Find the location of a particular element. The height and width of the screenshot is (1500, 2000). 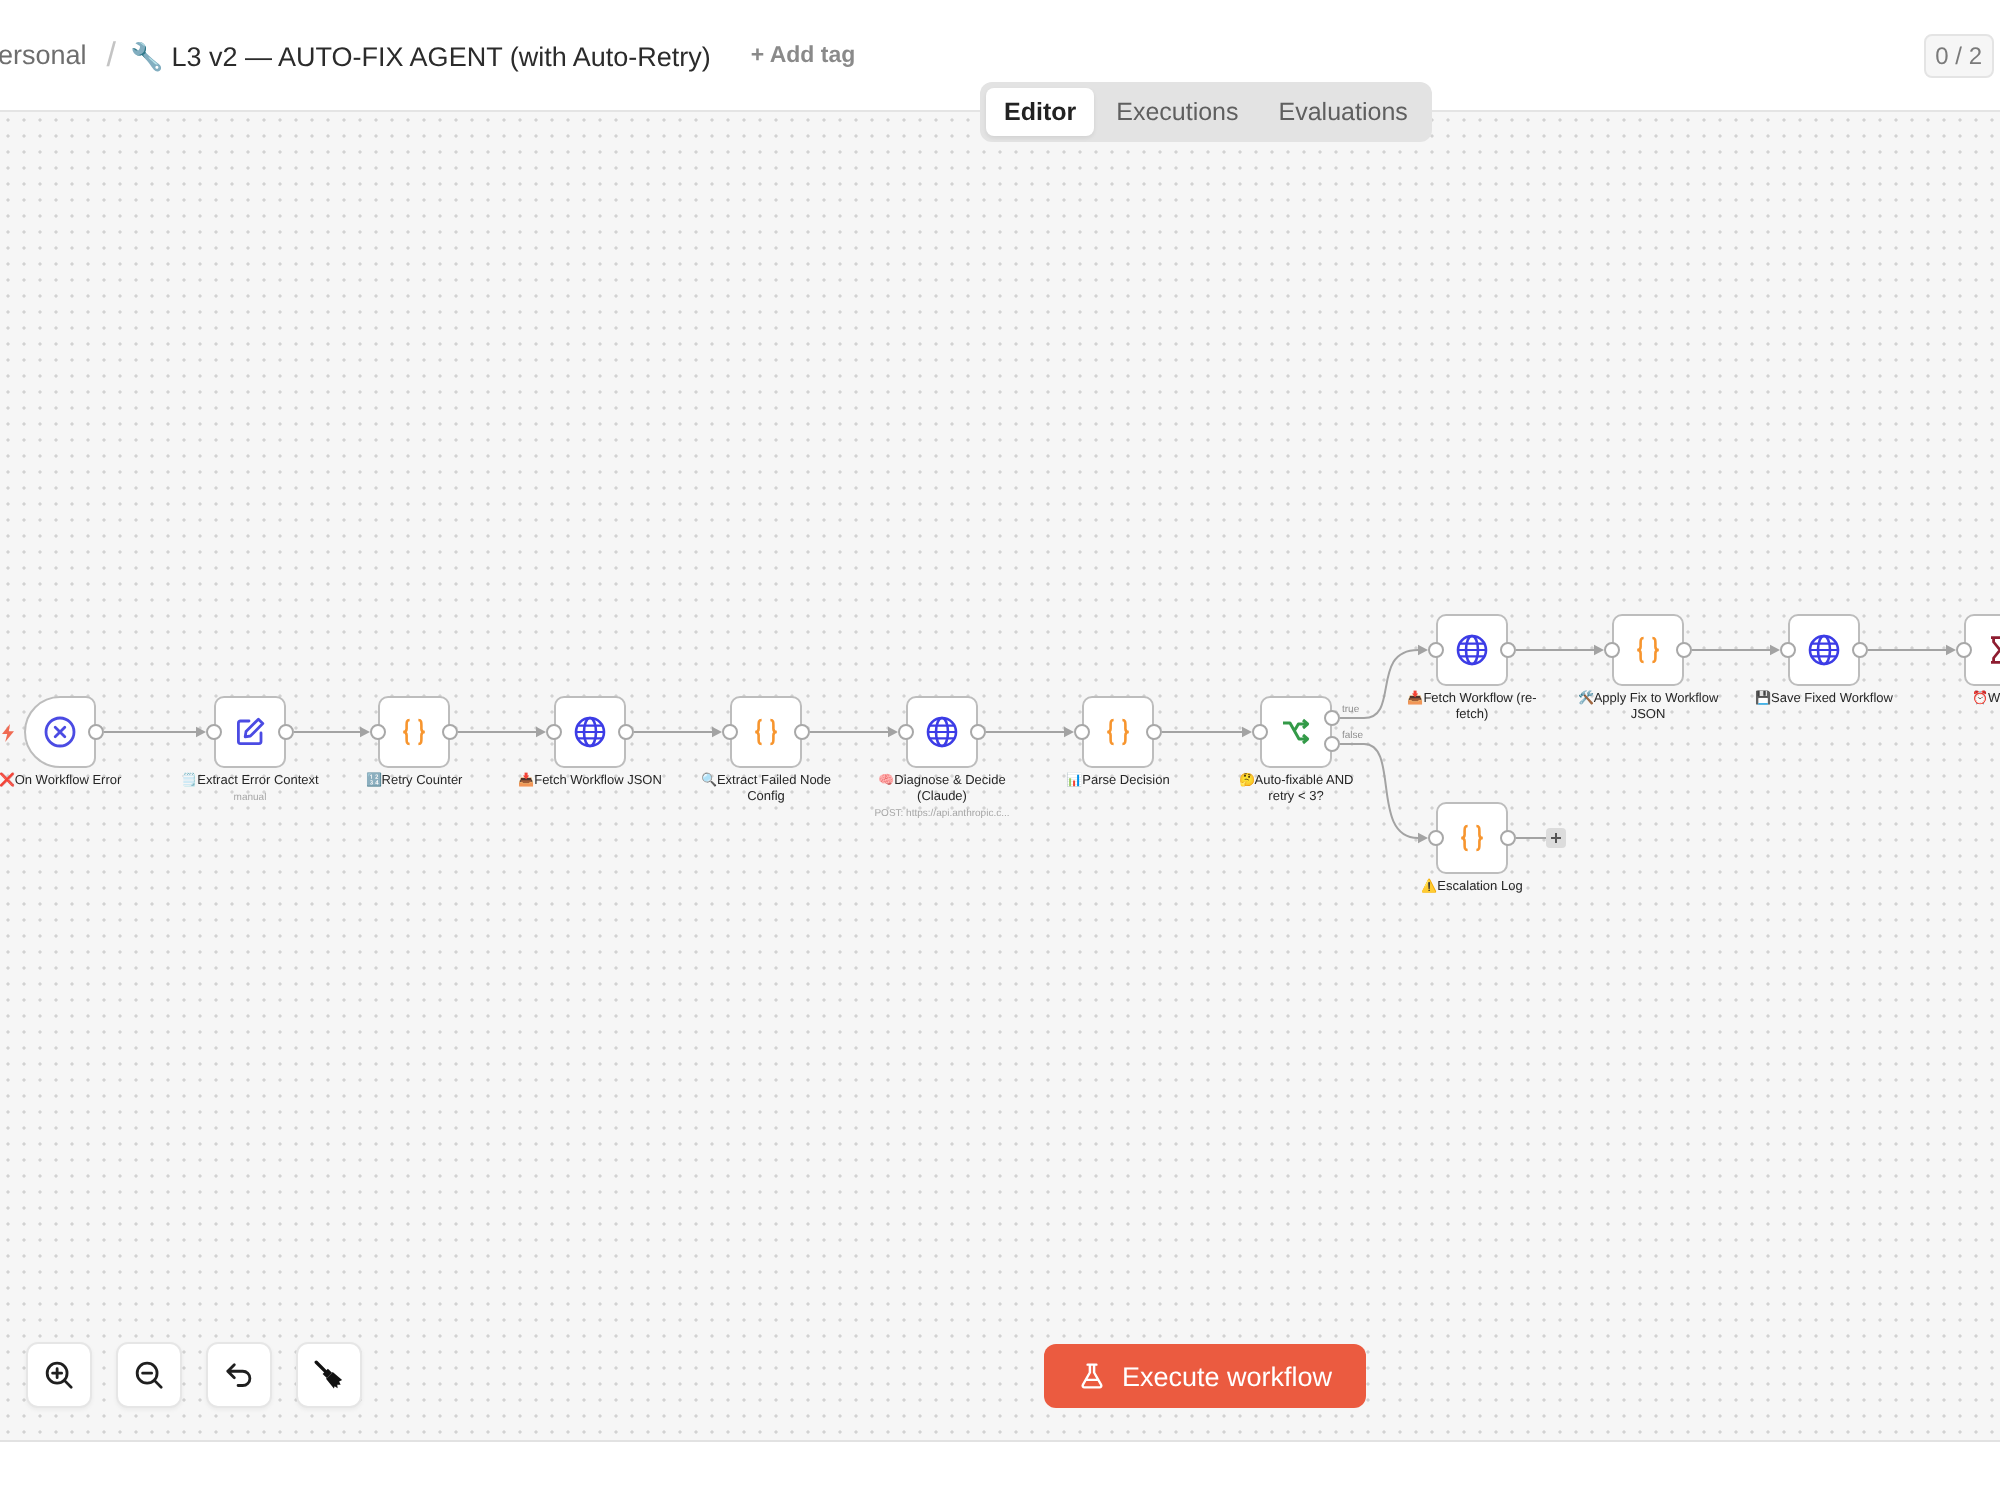

view-tab: Executions is located at coordinates (1177, 112).